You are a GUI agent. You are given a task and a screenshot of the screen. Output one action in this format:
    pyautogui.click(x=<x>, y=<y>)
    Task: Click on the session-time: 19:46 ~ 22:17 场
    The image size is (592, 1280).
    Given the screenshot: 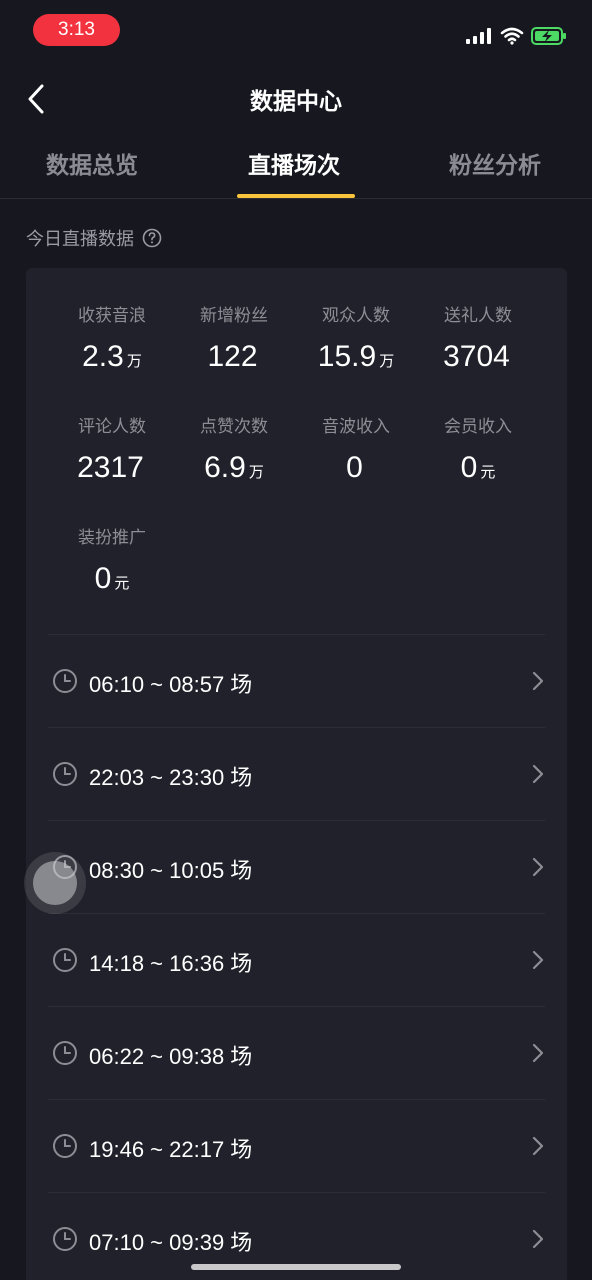 What is the action you would take?
    pyautogui.click(x=171, y=1150)
    